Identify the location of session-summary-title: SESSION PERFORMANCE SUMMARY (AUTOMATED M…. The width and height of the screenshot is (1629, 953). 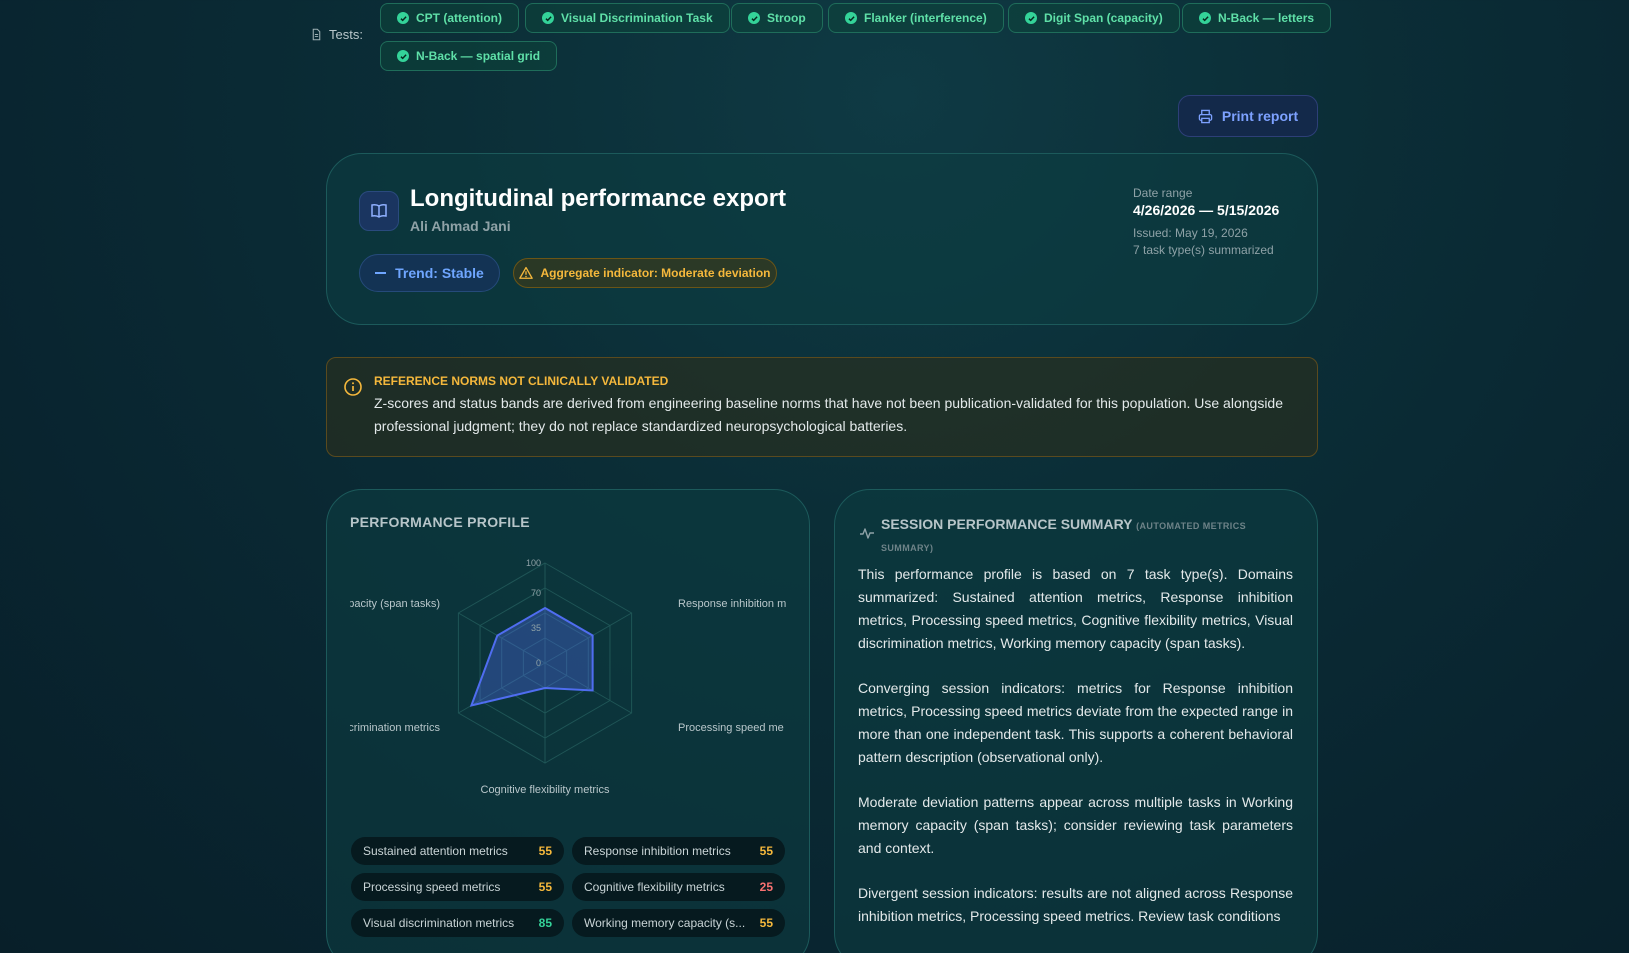
(1081, 536).